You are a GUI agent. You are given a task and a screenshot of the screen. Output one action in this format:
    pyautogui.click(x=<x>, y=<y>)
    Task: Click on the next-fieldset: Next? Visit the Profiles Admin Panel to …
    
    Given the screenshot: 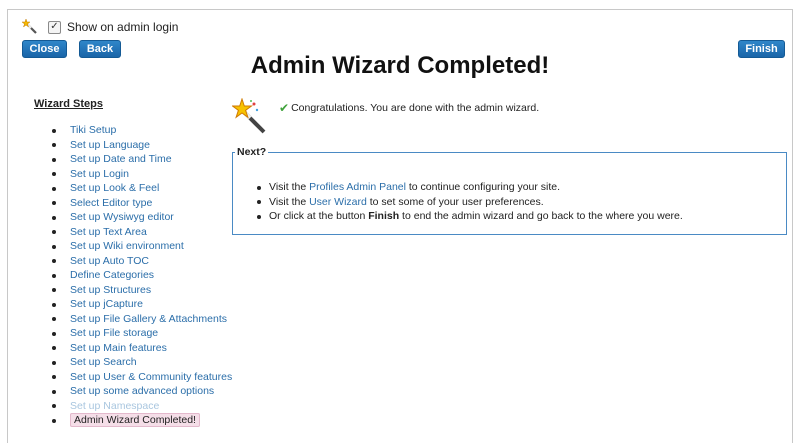 What is the action you would take?
    pyautogui.click(x=509, y=190)
    